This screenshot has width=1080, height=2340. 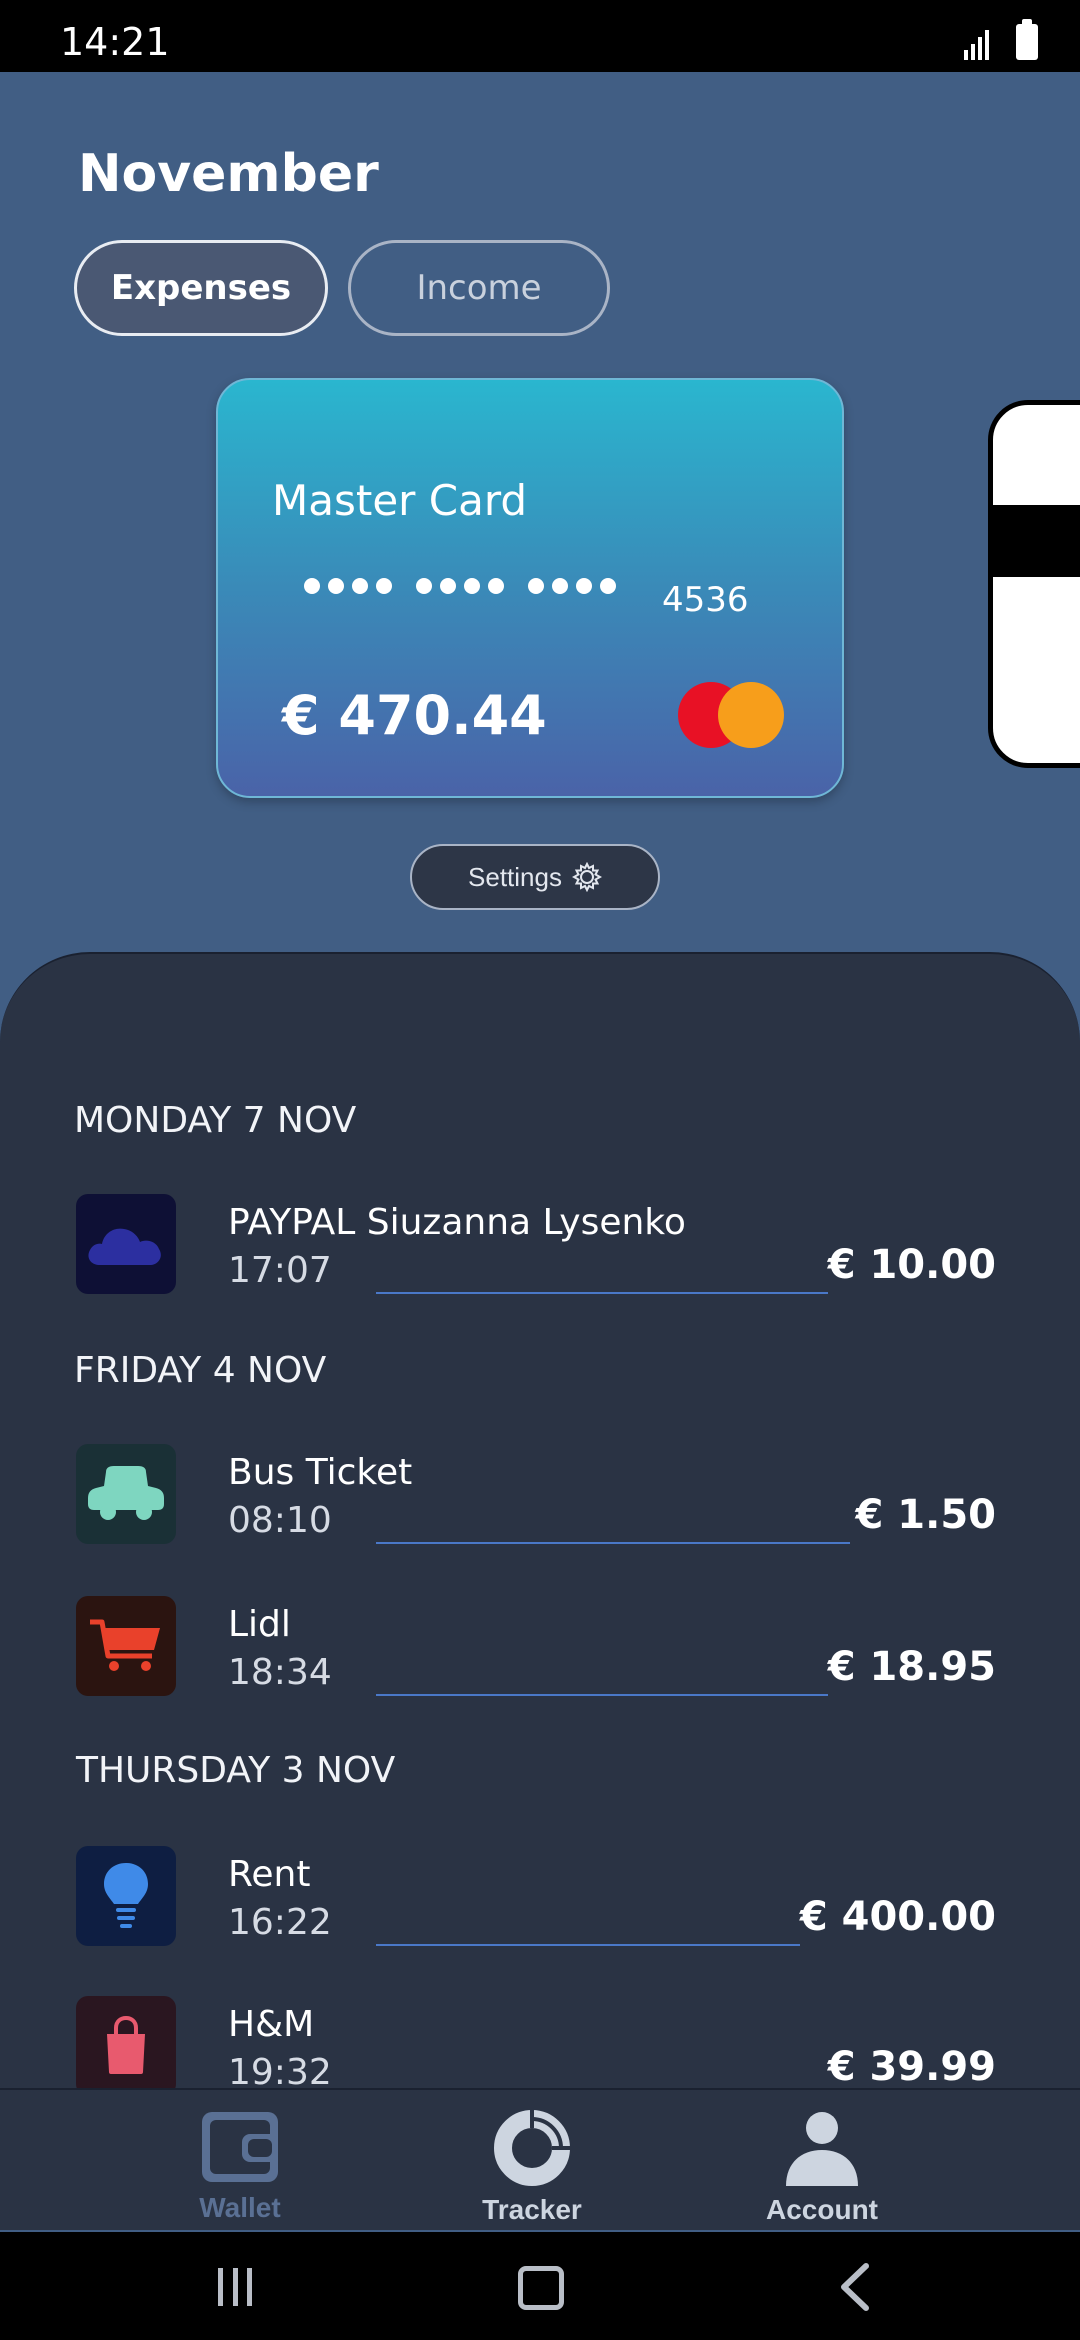 I want to click on recents-button, so click(x=235, y=2287).